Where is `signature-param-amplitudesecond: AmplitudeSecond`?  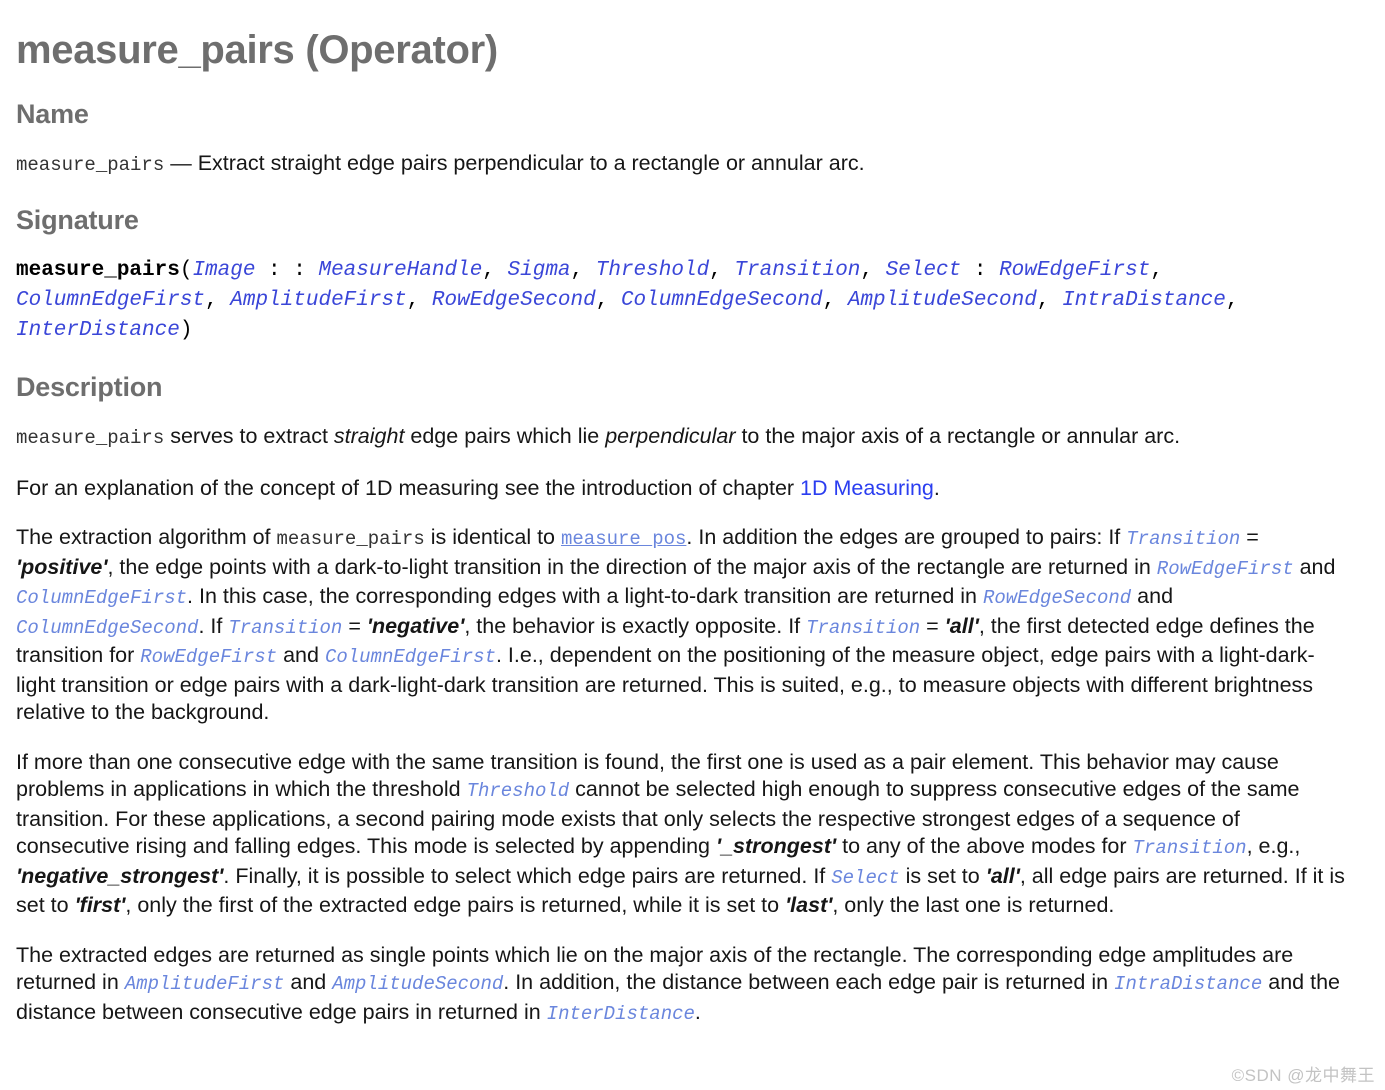
signature-param-amplitudesecond: AmplitudeSecond is located at coordinates (942, 301).